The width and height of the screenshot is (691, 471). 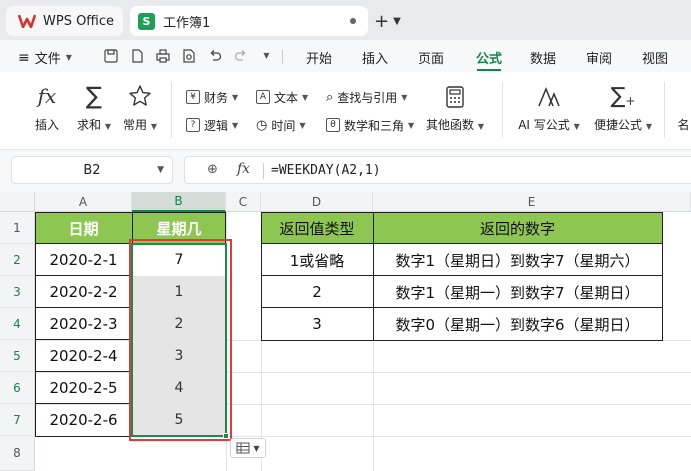 I want to click on tab-workbook: S 工作簿1, so click(x=249, y=21).